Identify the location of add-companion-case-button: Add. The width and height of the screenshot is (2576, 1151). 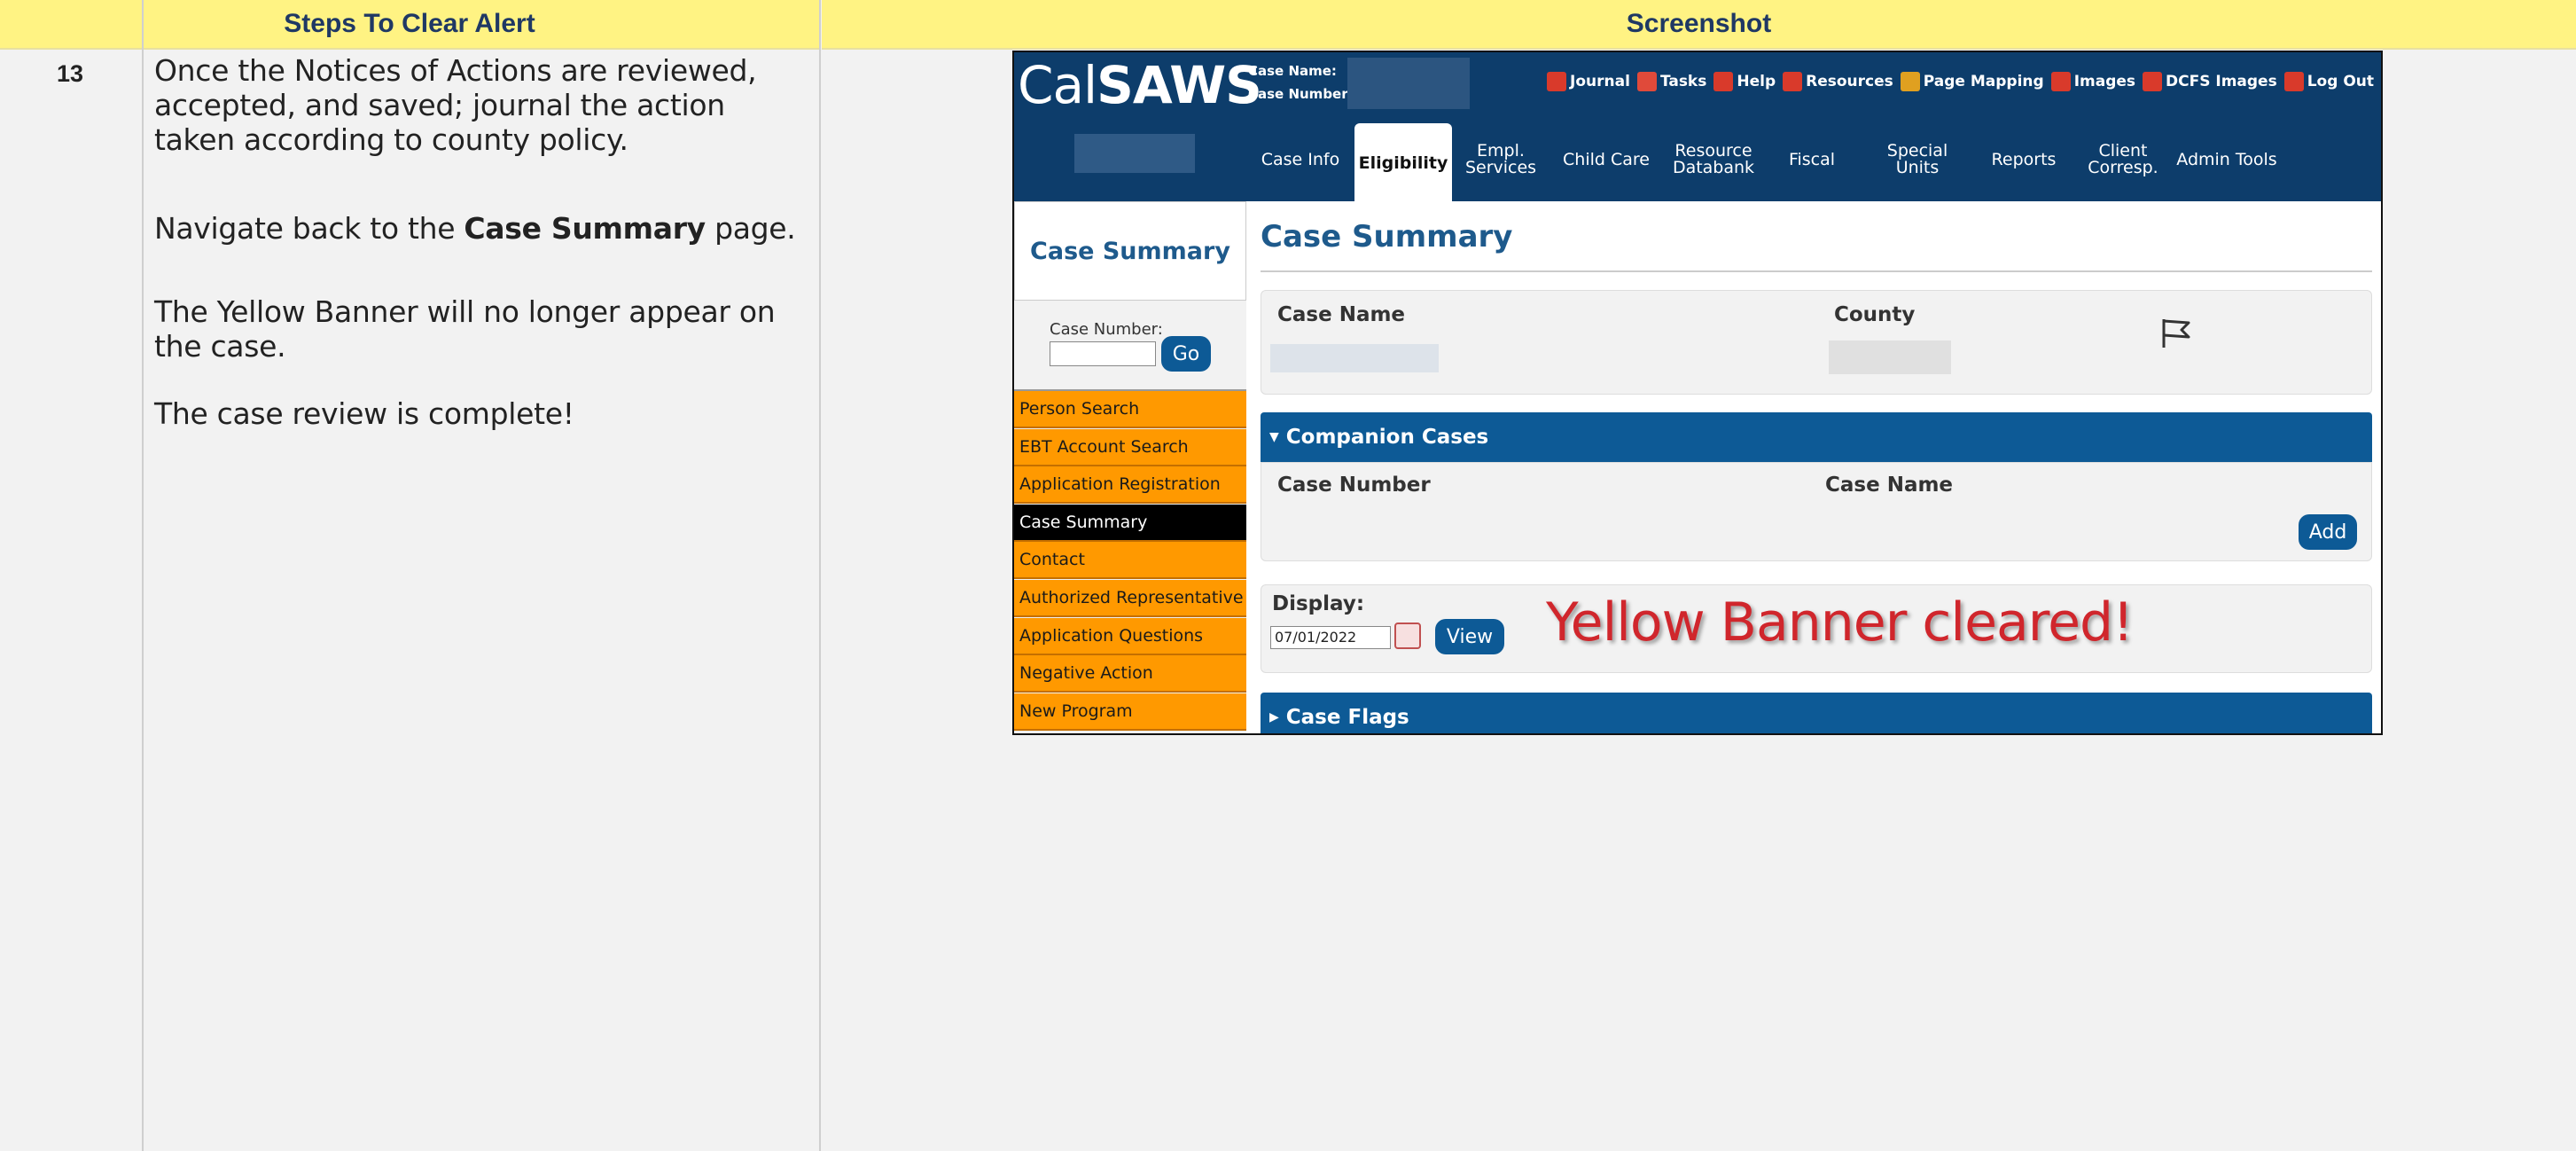
(2328, 532).